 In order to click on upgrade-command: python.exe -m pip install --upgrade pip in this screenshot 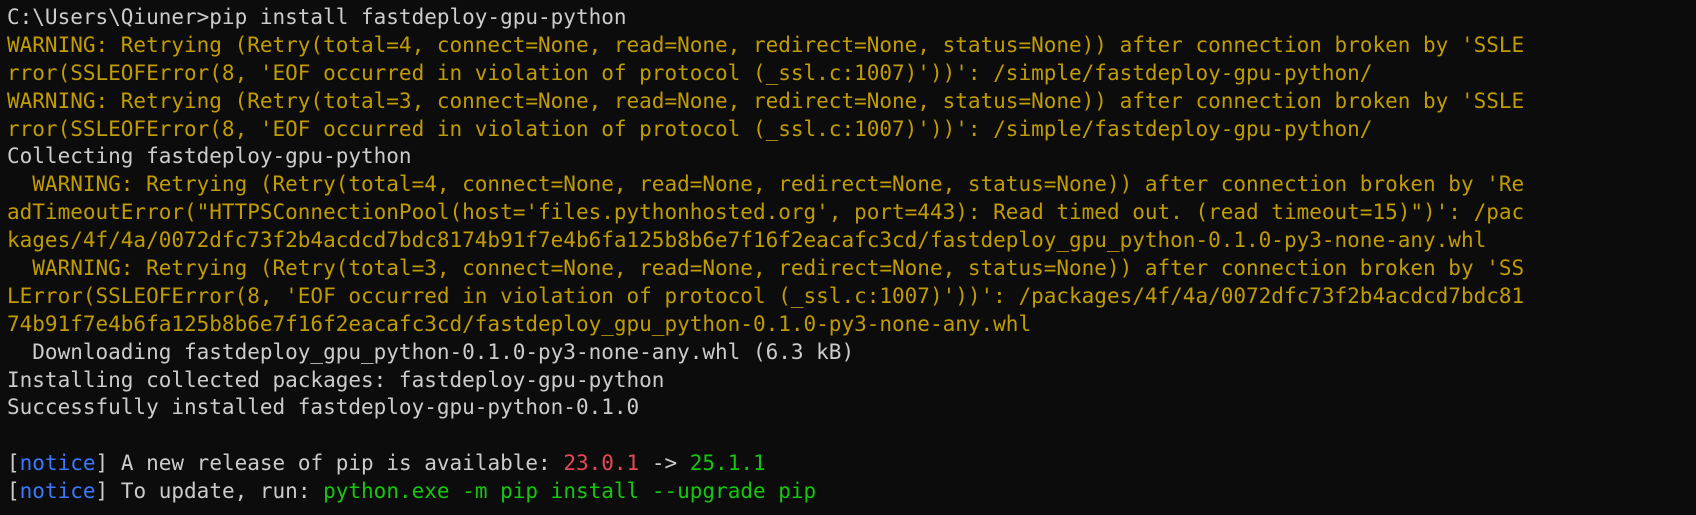, I will do `click(570, 491)`.